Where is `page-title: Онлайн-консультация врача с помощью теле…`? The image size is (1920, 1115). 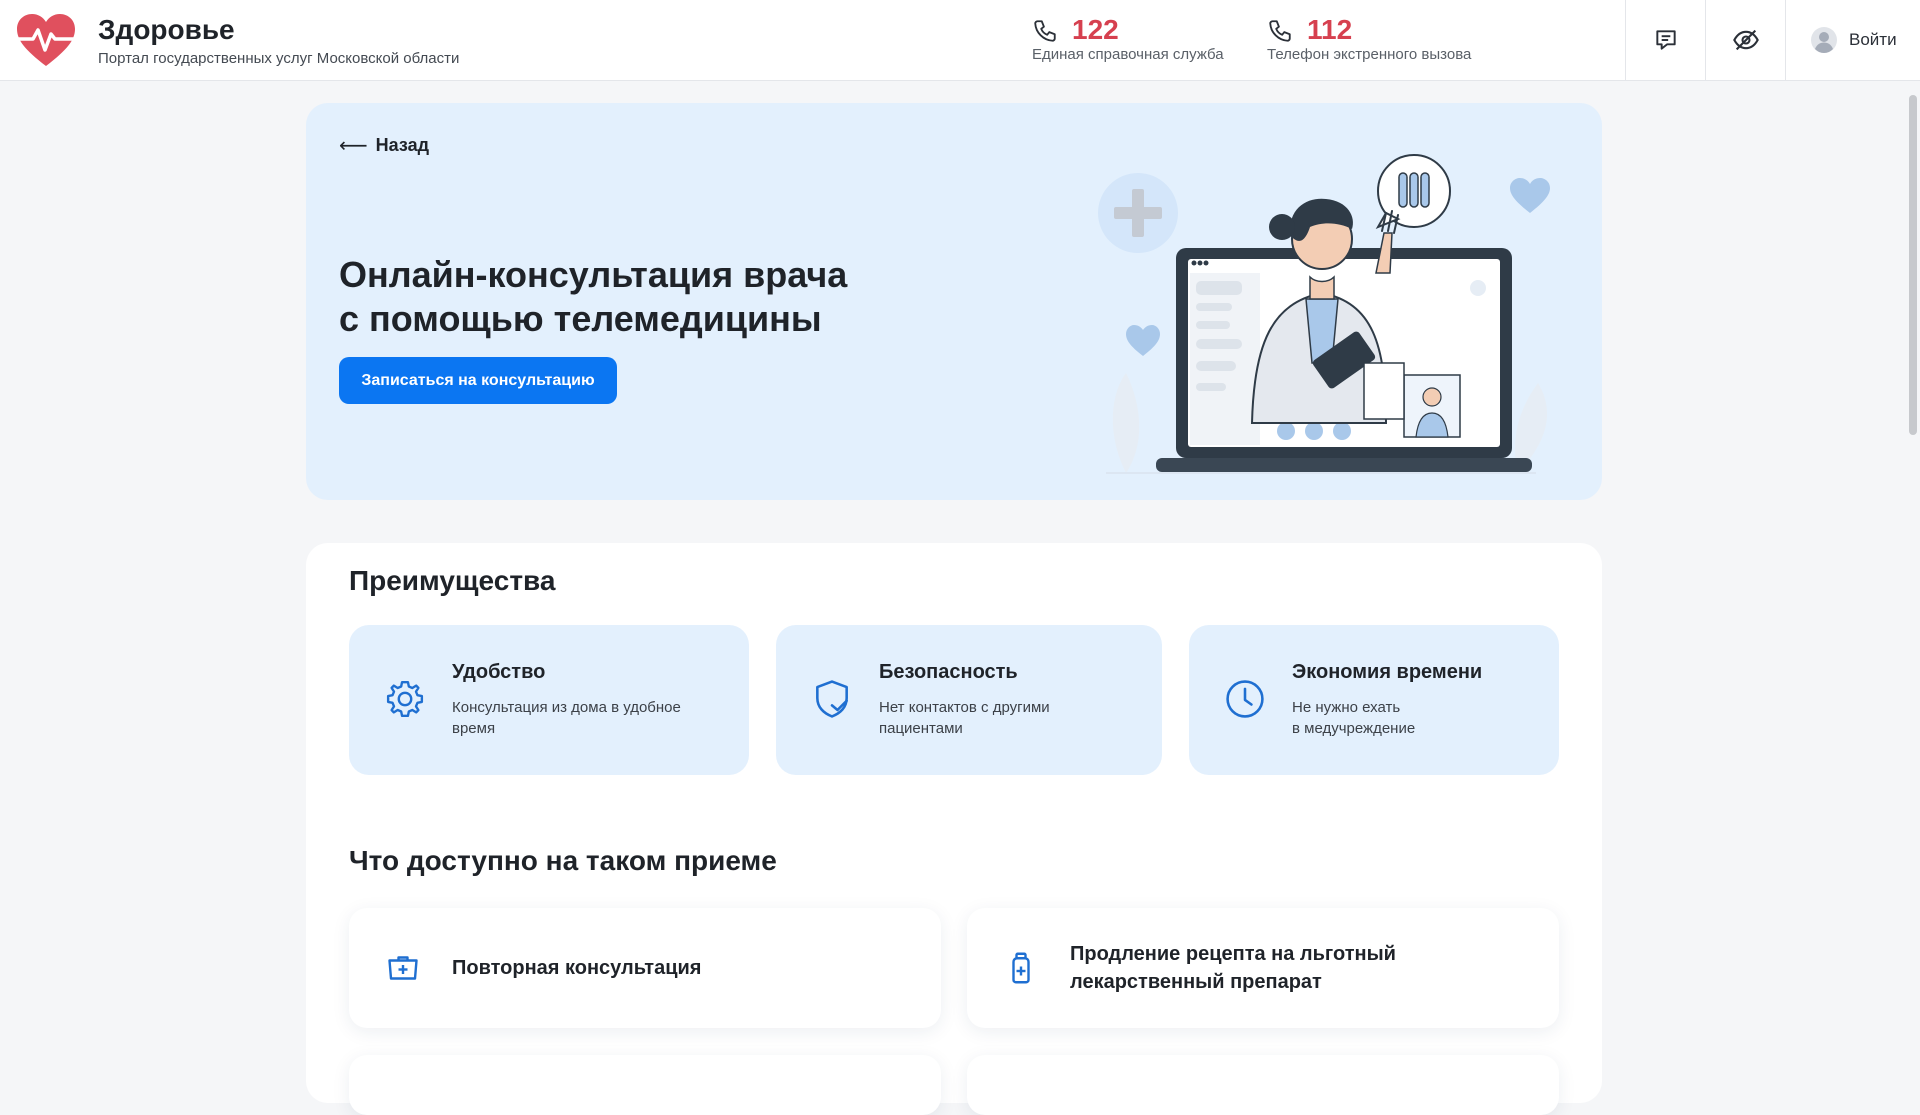
page-title: Онлайн-консультация врача с помощью теле… is located at coordinates (649, 297).